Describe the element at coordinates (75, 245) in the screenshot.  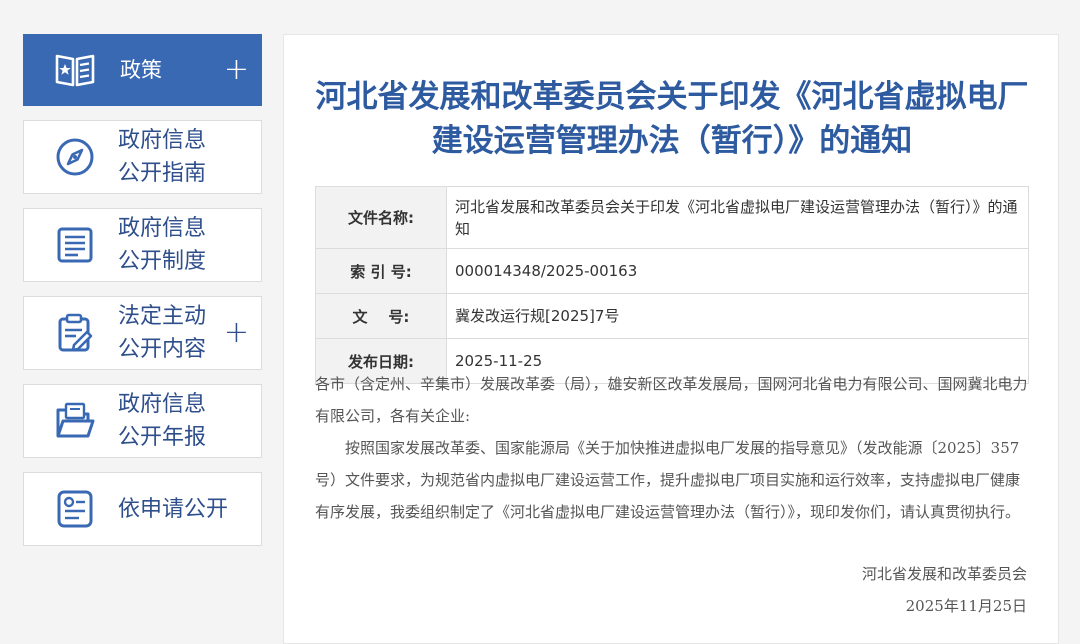
I see `list-document-icon` at that location.